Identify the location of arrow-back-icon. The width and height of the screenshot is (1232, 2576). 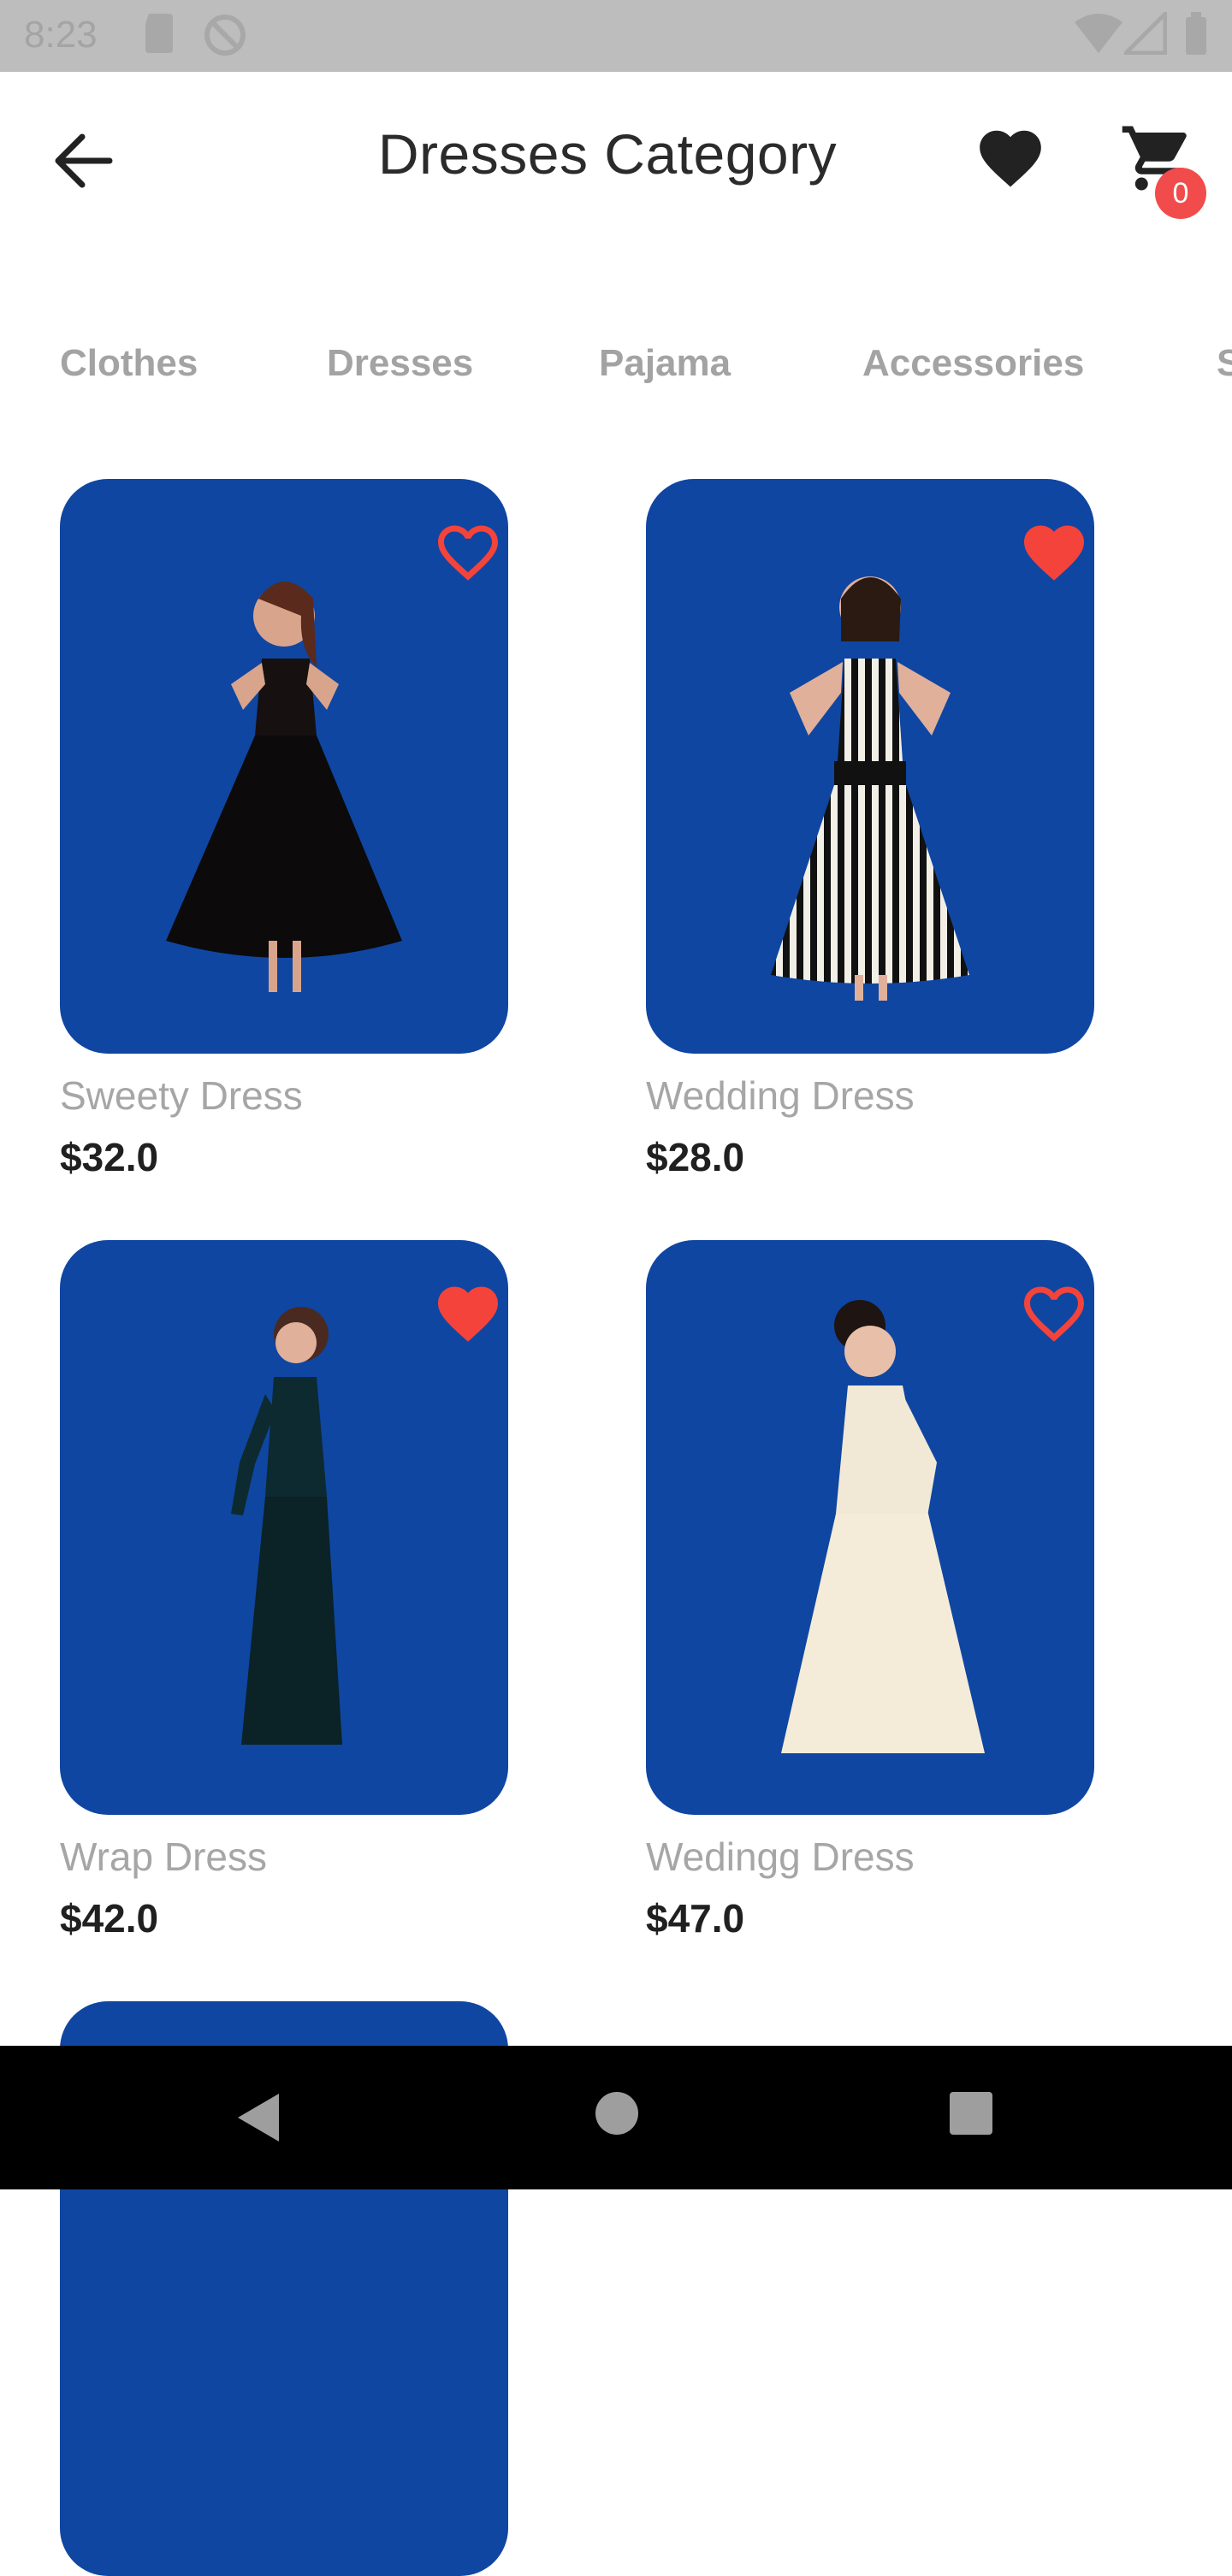
(84, 160).